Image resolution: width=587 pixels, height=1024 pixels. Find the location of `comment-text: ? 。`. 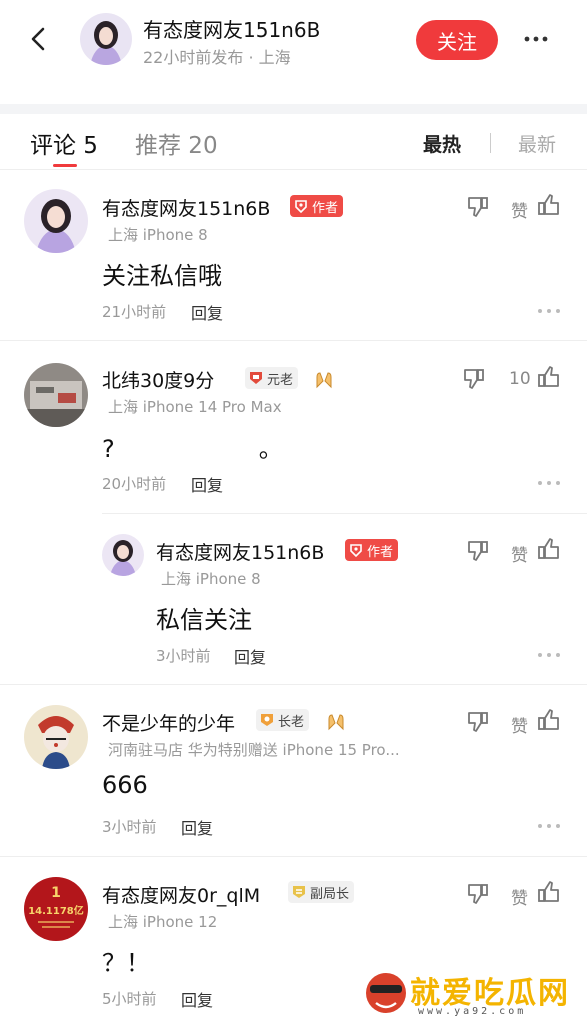

comment-text: ? 。 is located at coordinates (192, 449).